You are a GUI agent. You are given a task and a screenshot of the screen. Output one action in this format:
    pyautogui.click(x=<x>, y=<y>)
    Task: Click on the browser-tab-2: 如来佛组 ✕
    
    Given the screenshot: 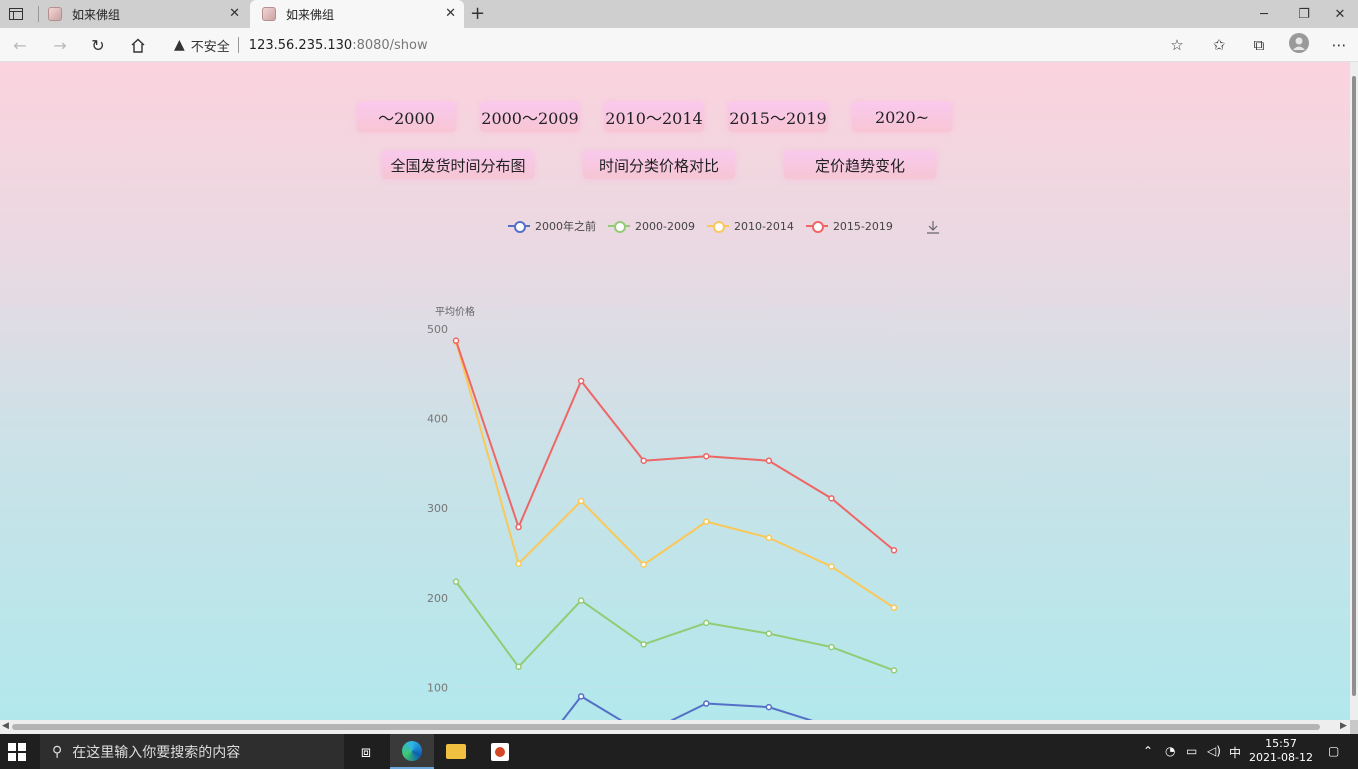 What is the action you would take?
    pyautogui.click(x=357, y=14)
    